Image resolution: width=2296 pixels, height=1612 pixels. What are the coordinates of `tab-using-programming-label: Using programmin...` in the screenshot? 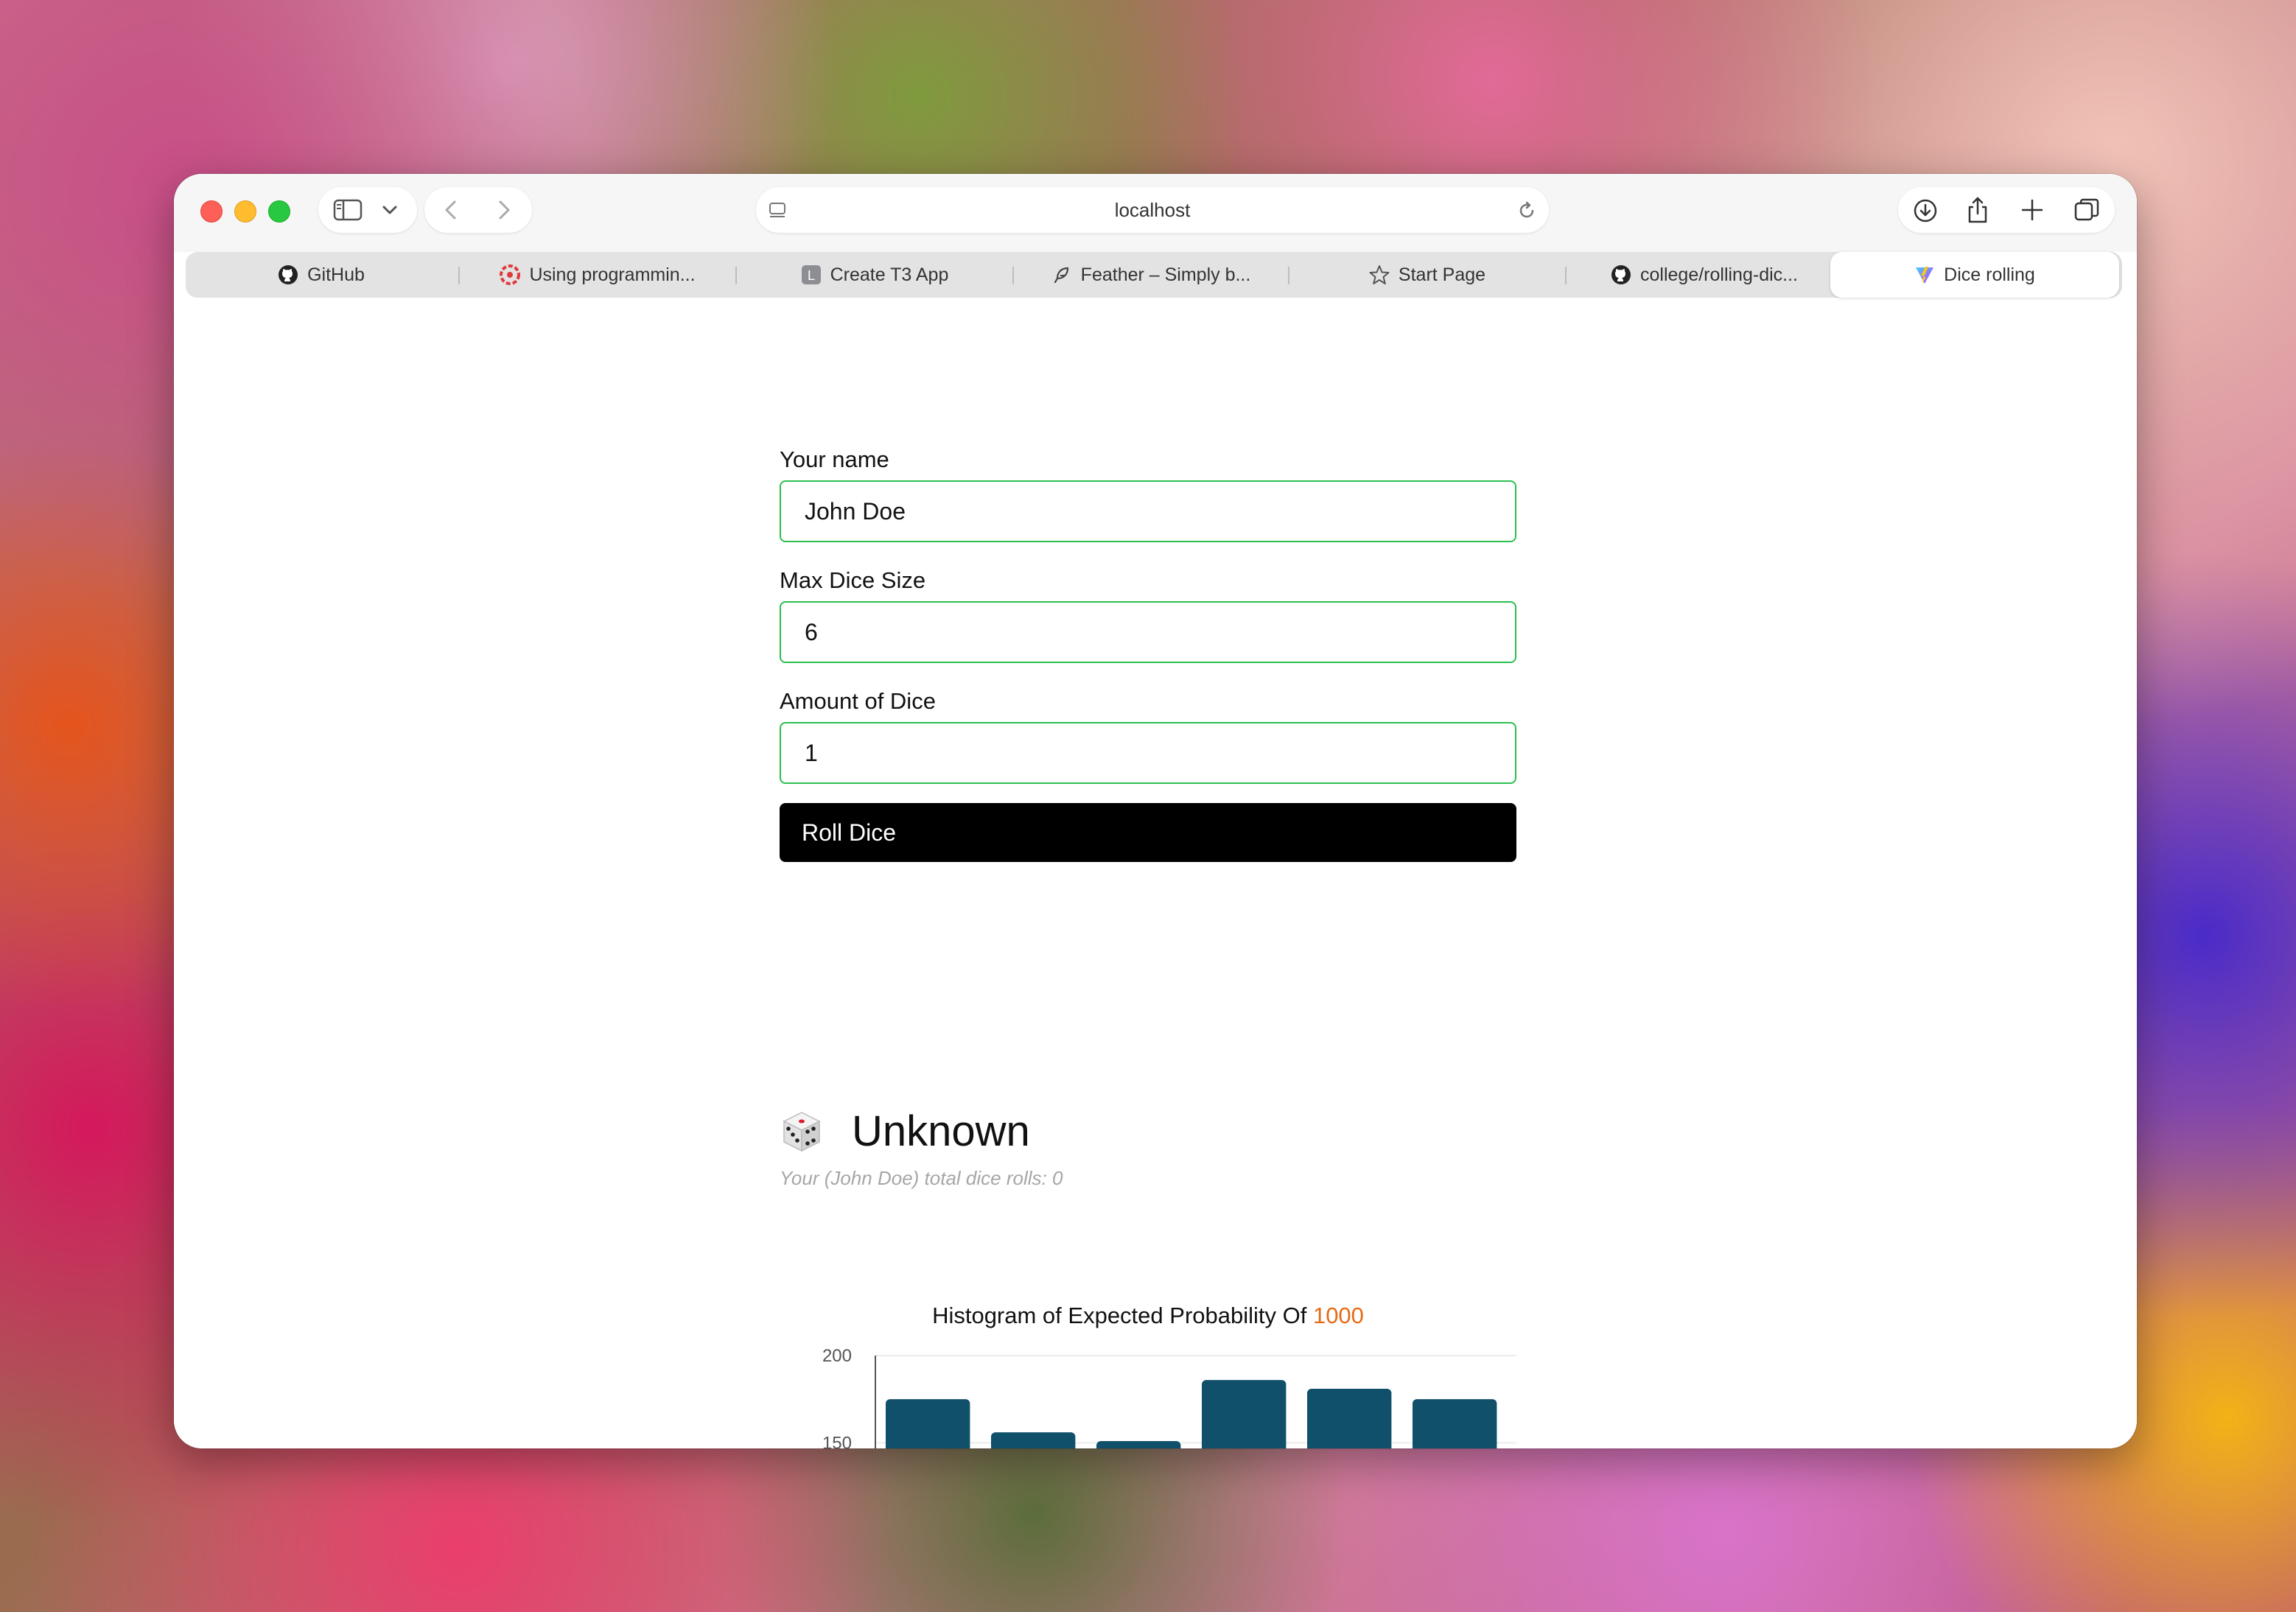 It's located at (612, 274).